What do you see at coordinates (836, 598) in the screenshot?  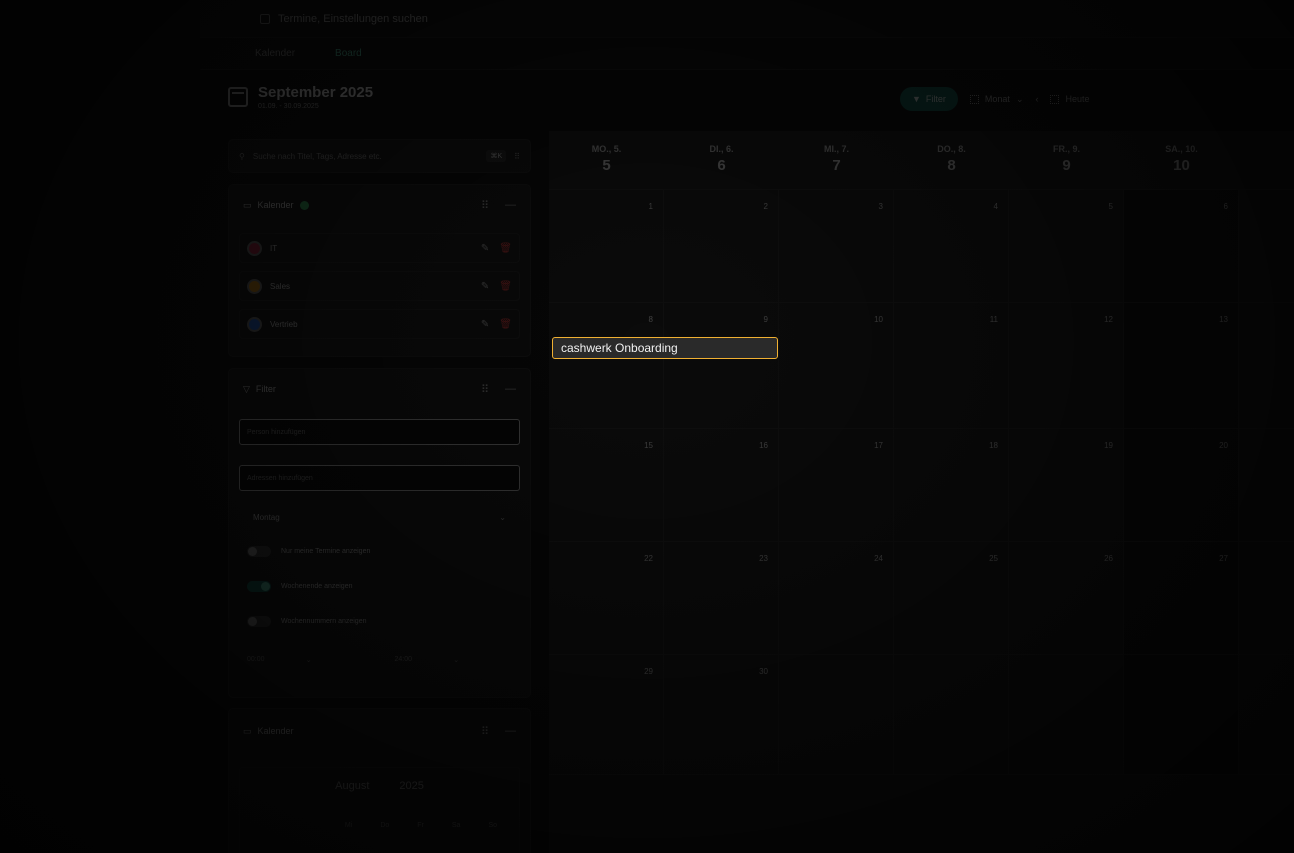 I see `day-cell: 24` at bounding box center [836, 598].